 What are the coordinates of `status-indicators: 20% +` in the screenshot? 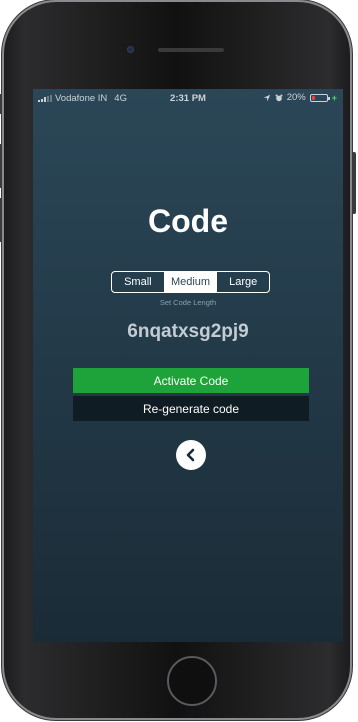 It's located at (300, 97).